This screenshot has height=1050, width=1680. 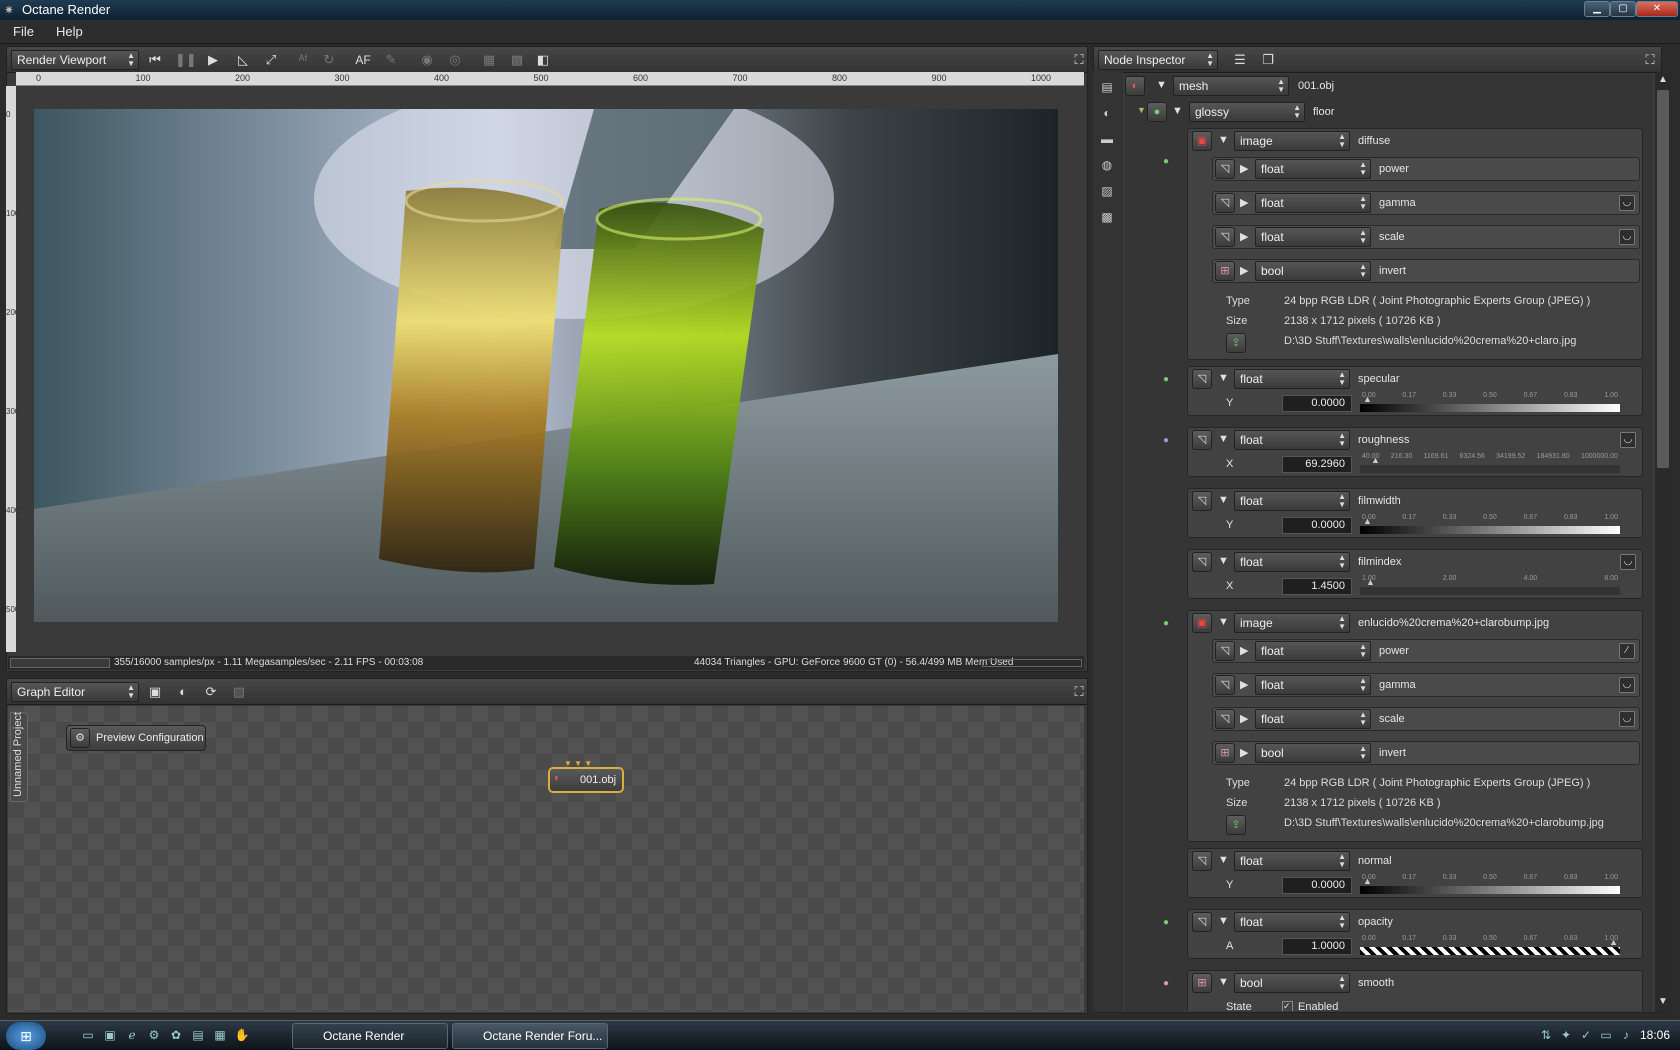 What do you see at coordinates (220, 1036) in the screenshot?
I see `app3-icon: ▦` at bounding box center [220, 1036].